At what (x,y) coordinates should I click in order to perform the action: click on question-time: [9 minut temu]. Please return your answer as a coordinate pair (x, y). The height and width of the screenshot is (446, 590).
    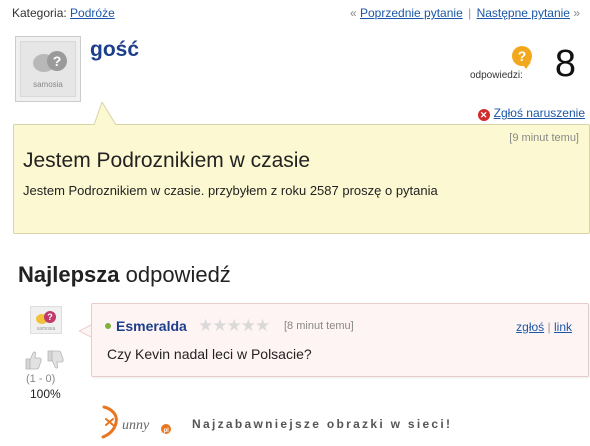
    Looking at the image, I should click on (544, 138).